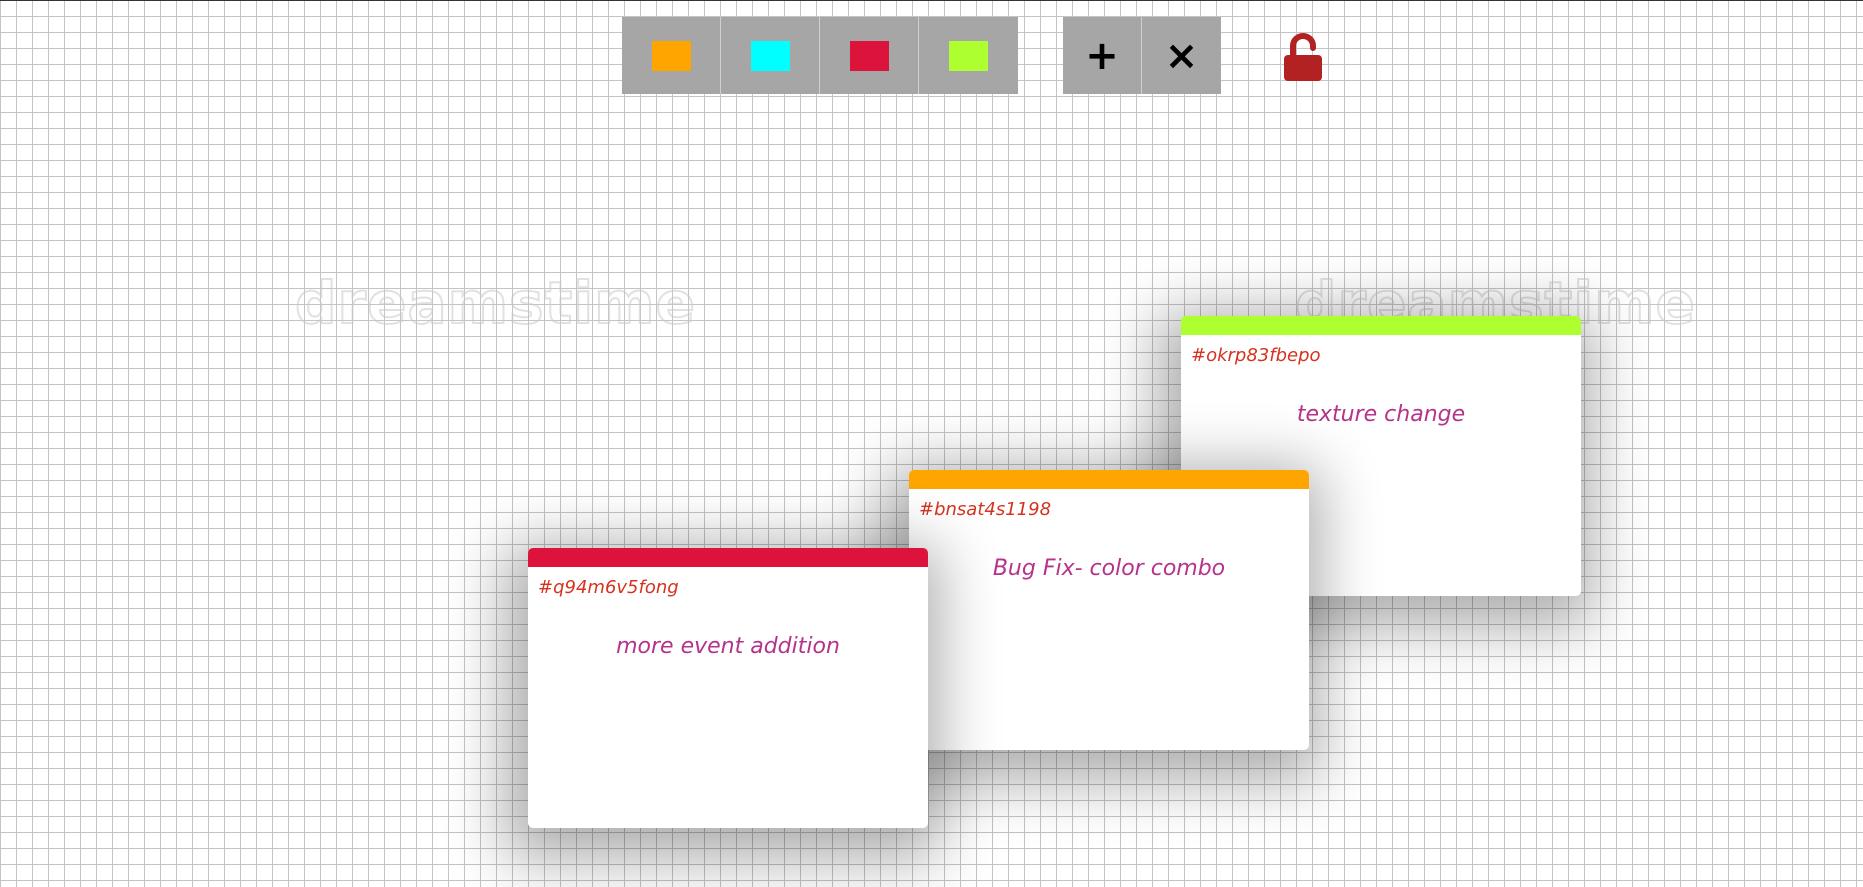 This screenshot has height=887, width=1863. I want to click on crimson-swatch, so click(869, 55).